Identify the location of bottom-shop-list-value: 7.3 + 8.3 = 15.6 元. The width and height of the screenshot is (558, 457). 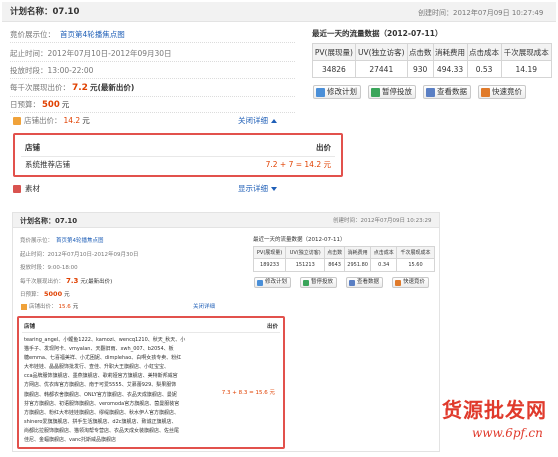
(248, 393).